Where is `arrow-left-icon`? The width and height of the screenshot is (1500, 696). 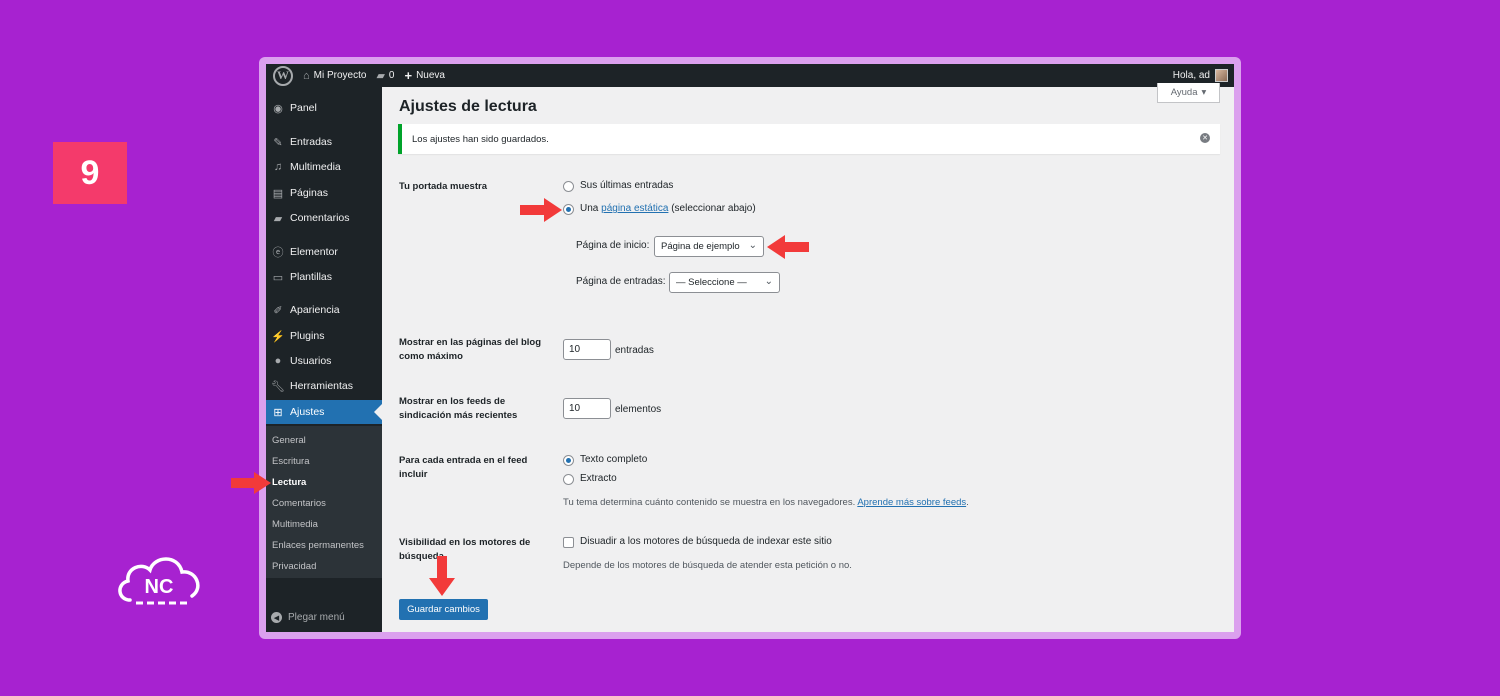 arrow-left-icon is located at coordinates (788, 247).